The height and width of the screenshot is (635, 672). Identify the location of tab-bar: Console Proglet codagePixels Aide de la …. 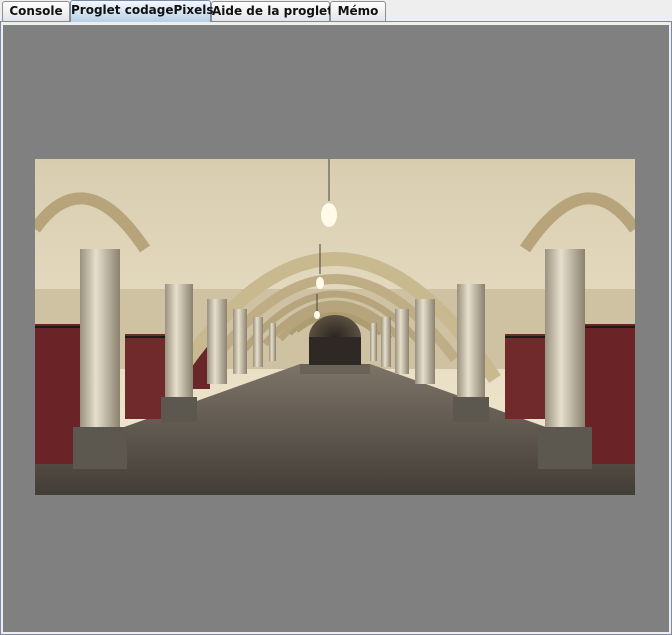
(336, 11).